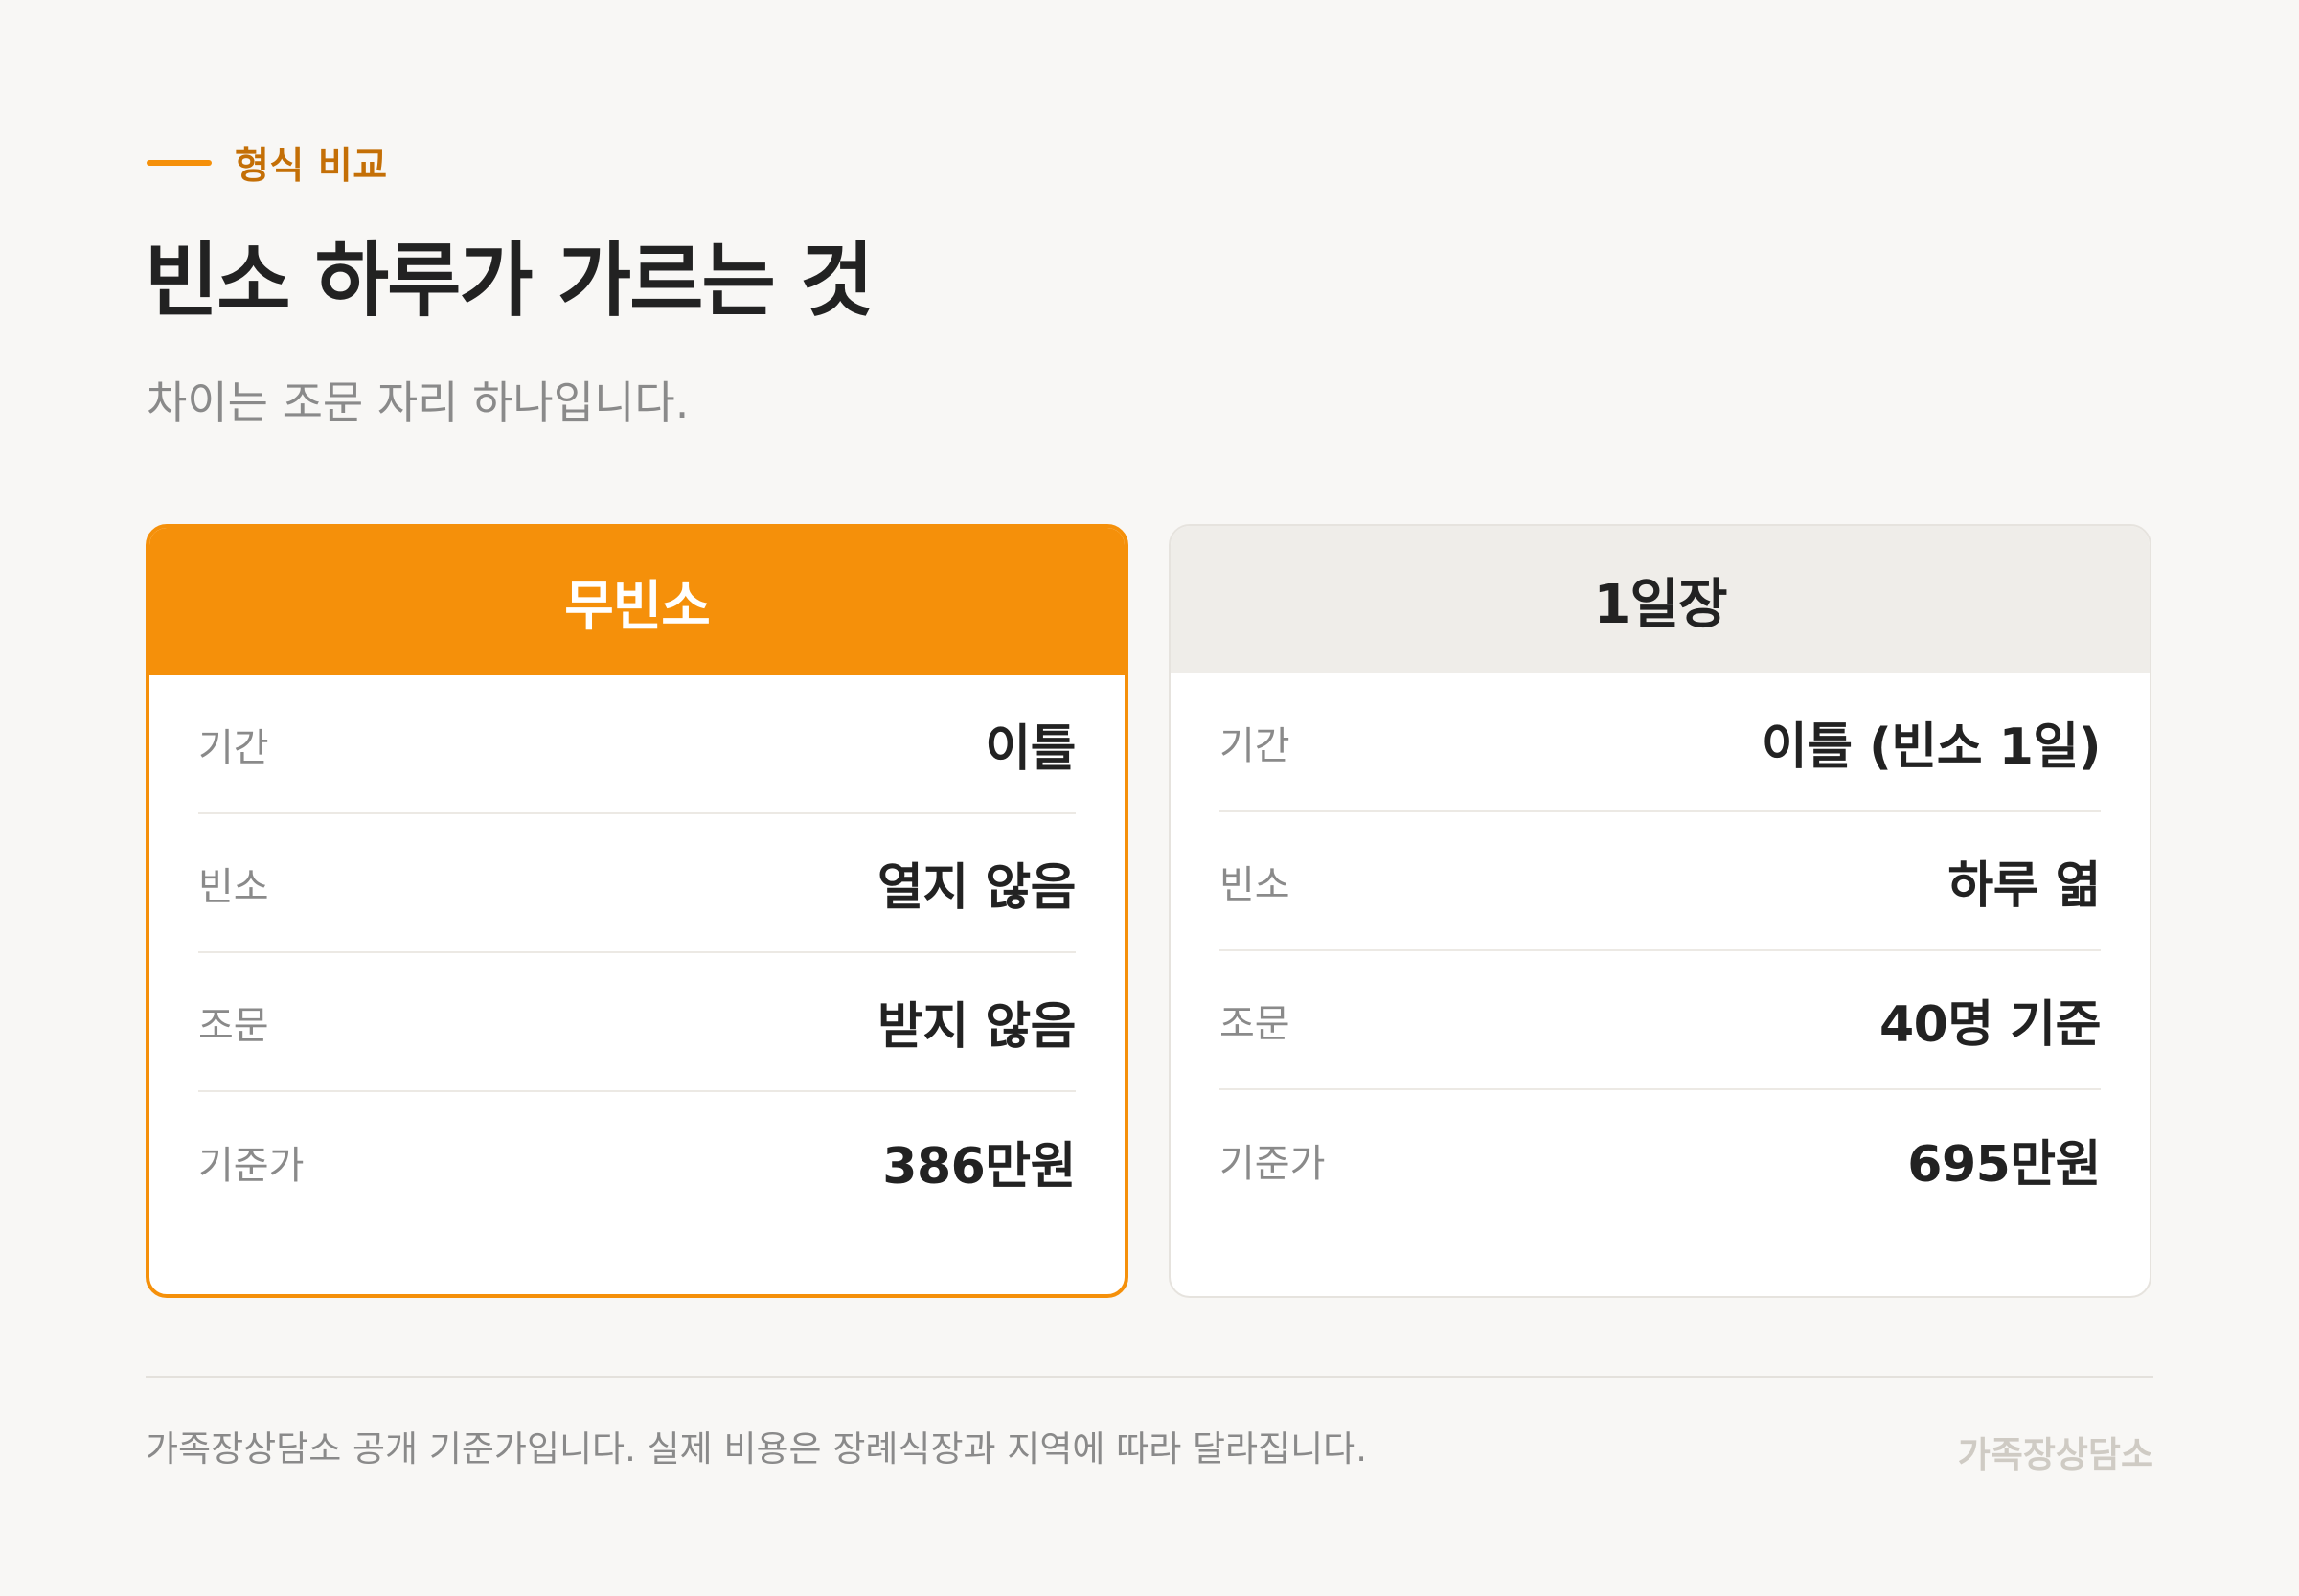 The width and height of the screenshot is (2299, 1596). I want to click on card-title: 무빈소, so click(637, 601).